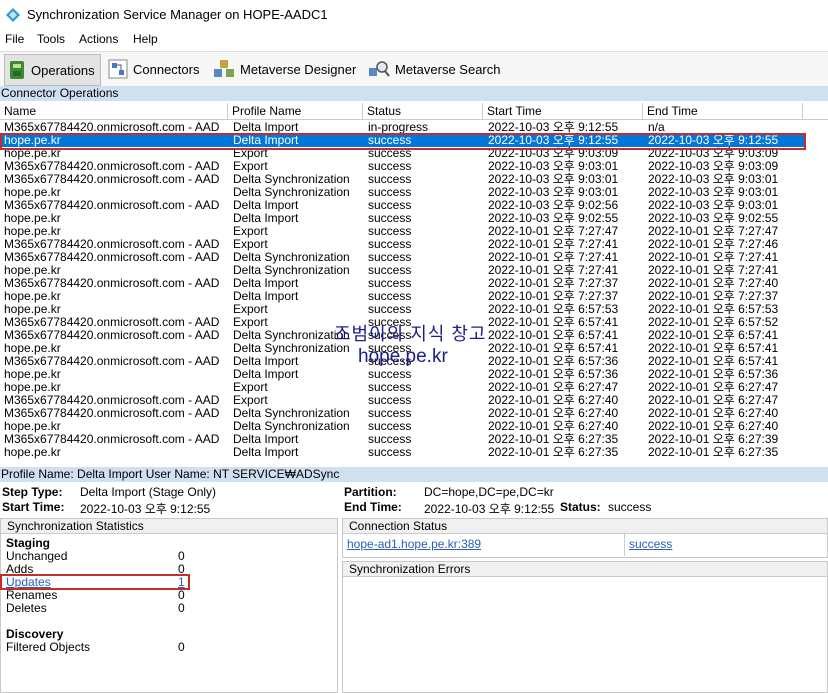 This screenshot has width=828, height=693. What do you see at coordinates (166, 69) in the screenshot?
I see `connectors-label: Connectors` at bounding box center [166, 69].